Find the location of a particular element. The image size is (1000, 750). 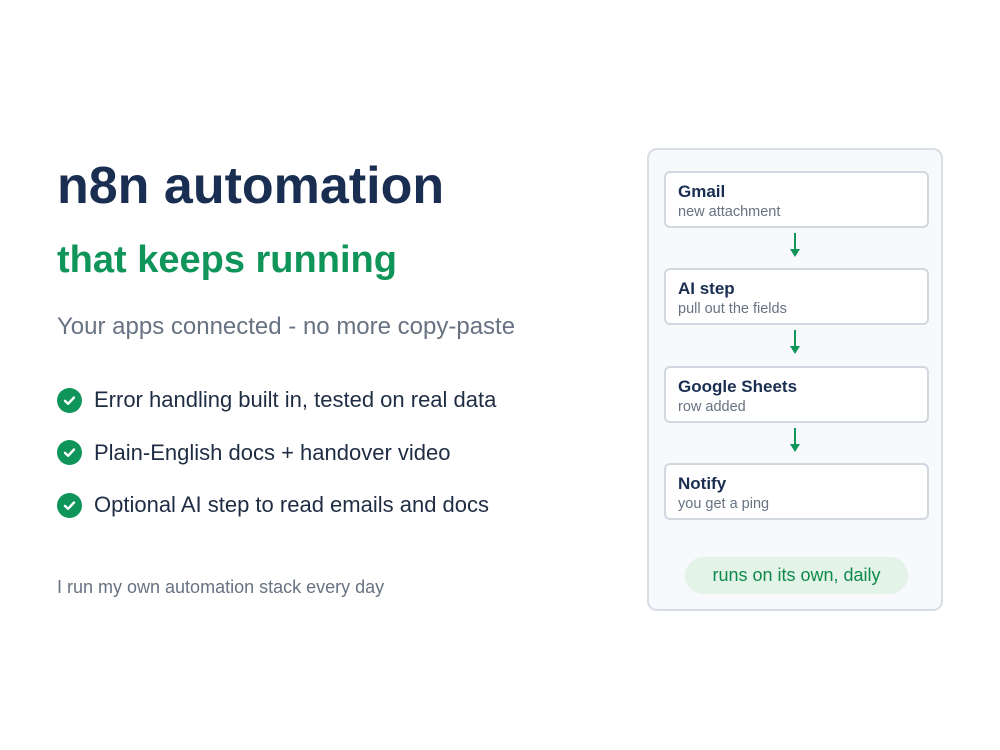

step-name: Google Sheets is located at coordinates (738, 386).